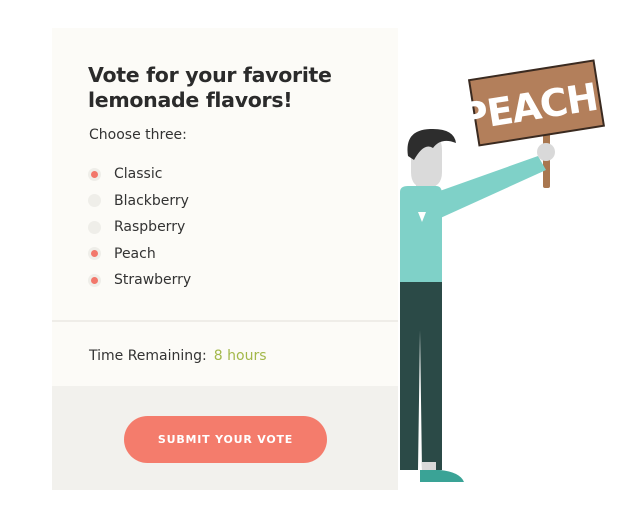 Image resolution: width=627 pixels, height=516 pixels. Describe the element at coordinates (442, 476) in the screenshot. I see `shoe` at that location.